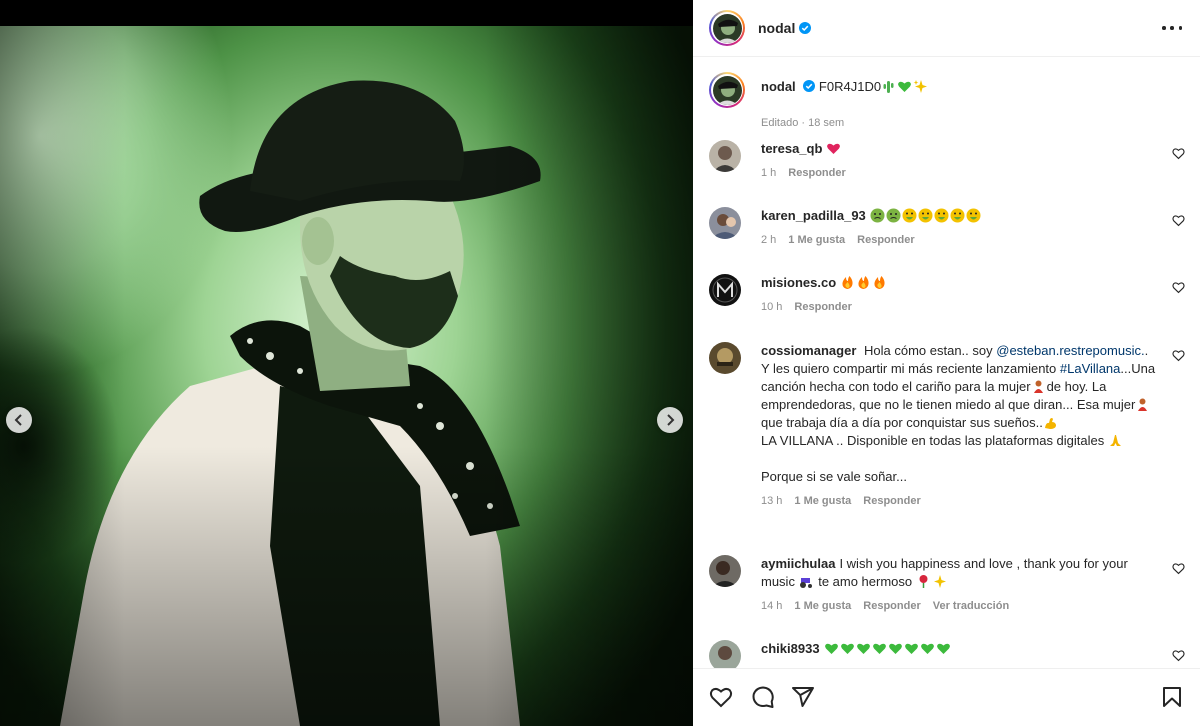  What do you see at coordinates (727, 28) in the screenshot?
I see `author-avatar` at bounding box center [727, 28].